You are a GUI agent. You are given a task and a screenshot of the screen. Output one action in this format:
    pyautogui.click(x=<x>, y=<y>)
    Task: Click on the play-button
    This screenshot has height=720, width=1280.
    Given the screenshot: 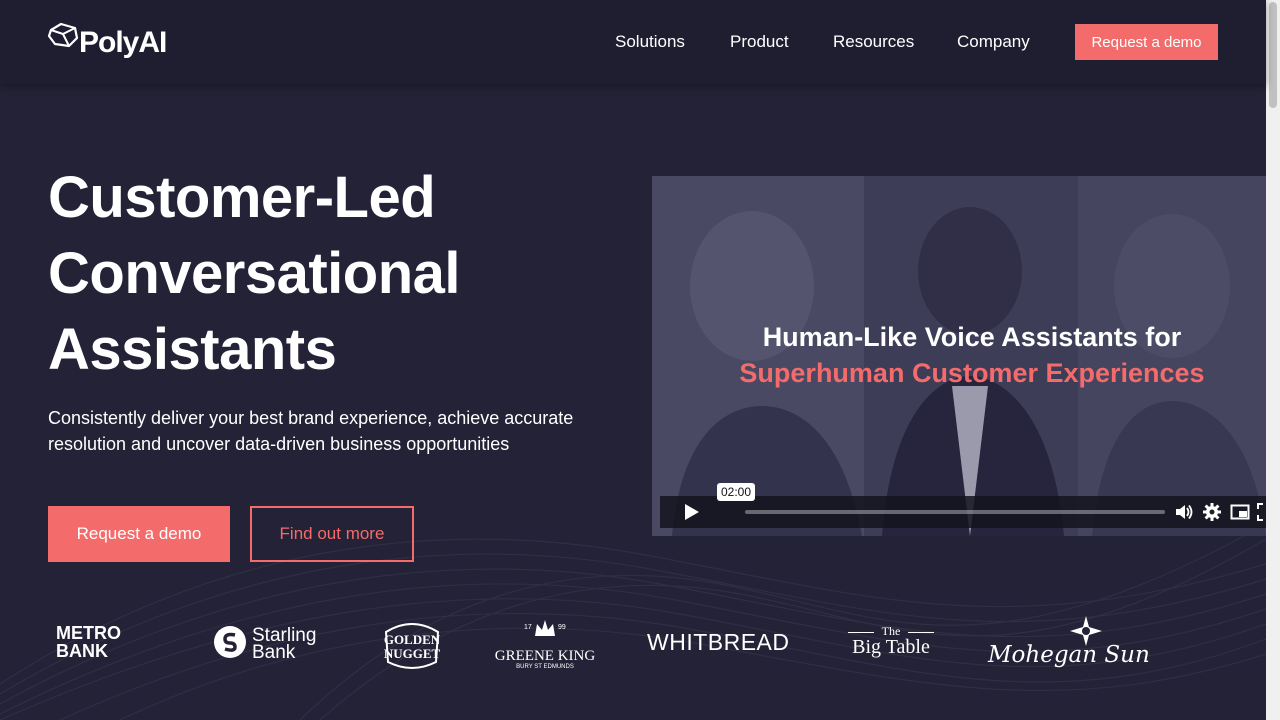 What is the action you would take?
    pyautogui.click(x=692, y=512)
    